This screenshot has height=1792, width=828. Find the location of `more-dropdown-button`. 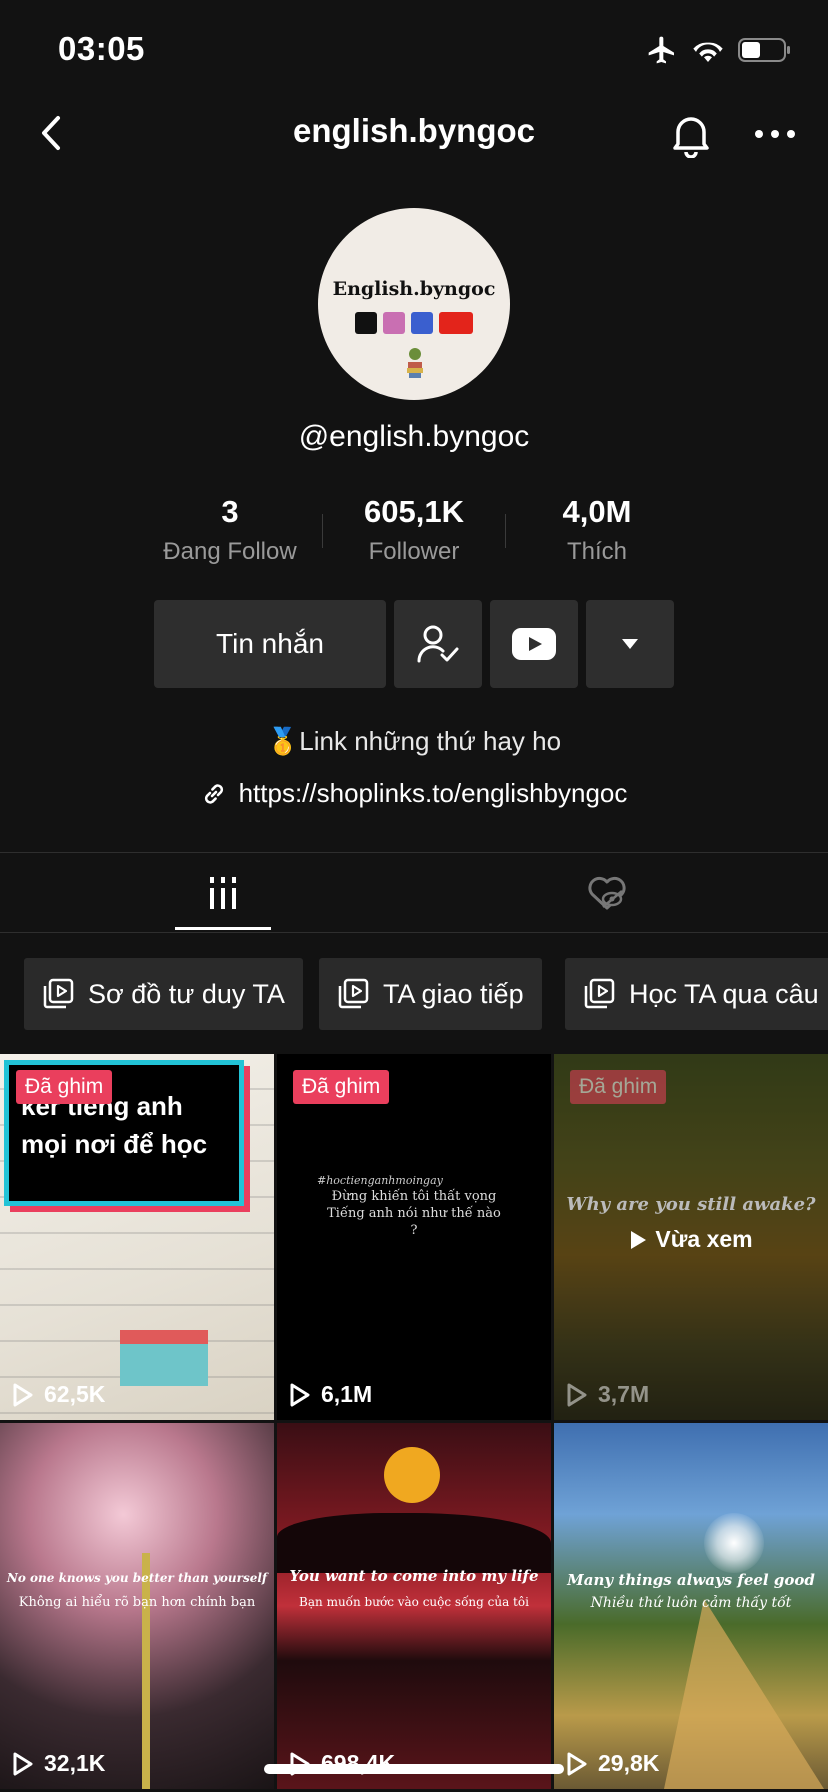

more-dropdown-button is located at coordinates (630, 644).